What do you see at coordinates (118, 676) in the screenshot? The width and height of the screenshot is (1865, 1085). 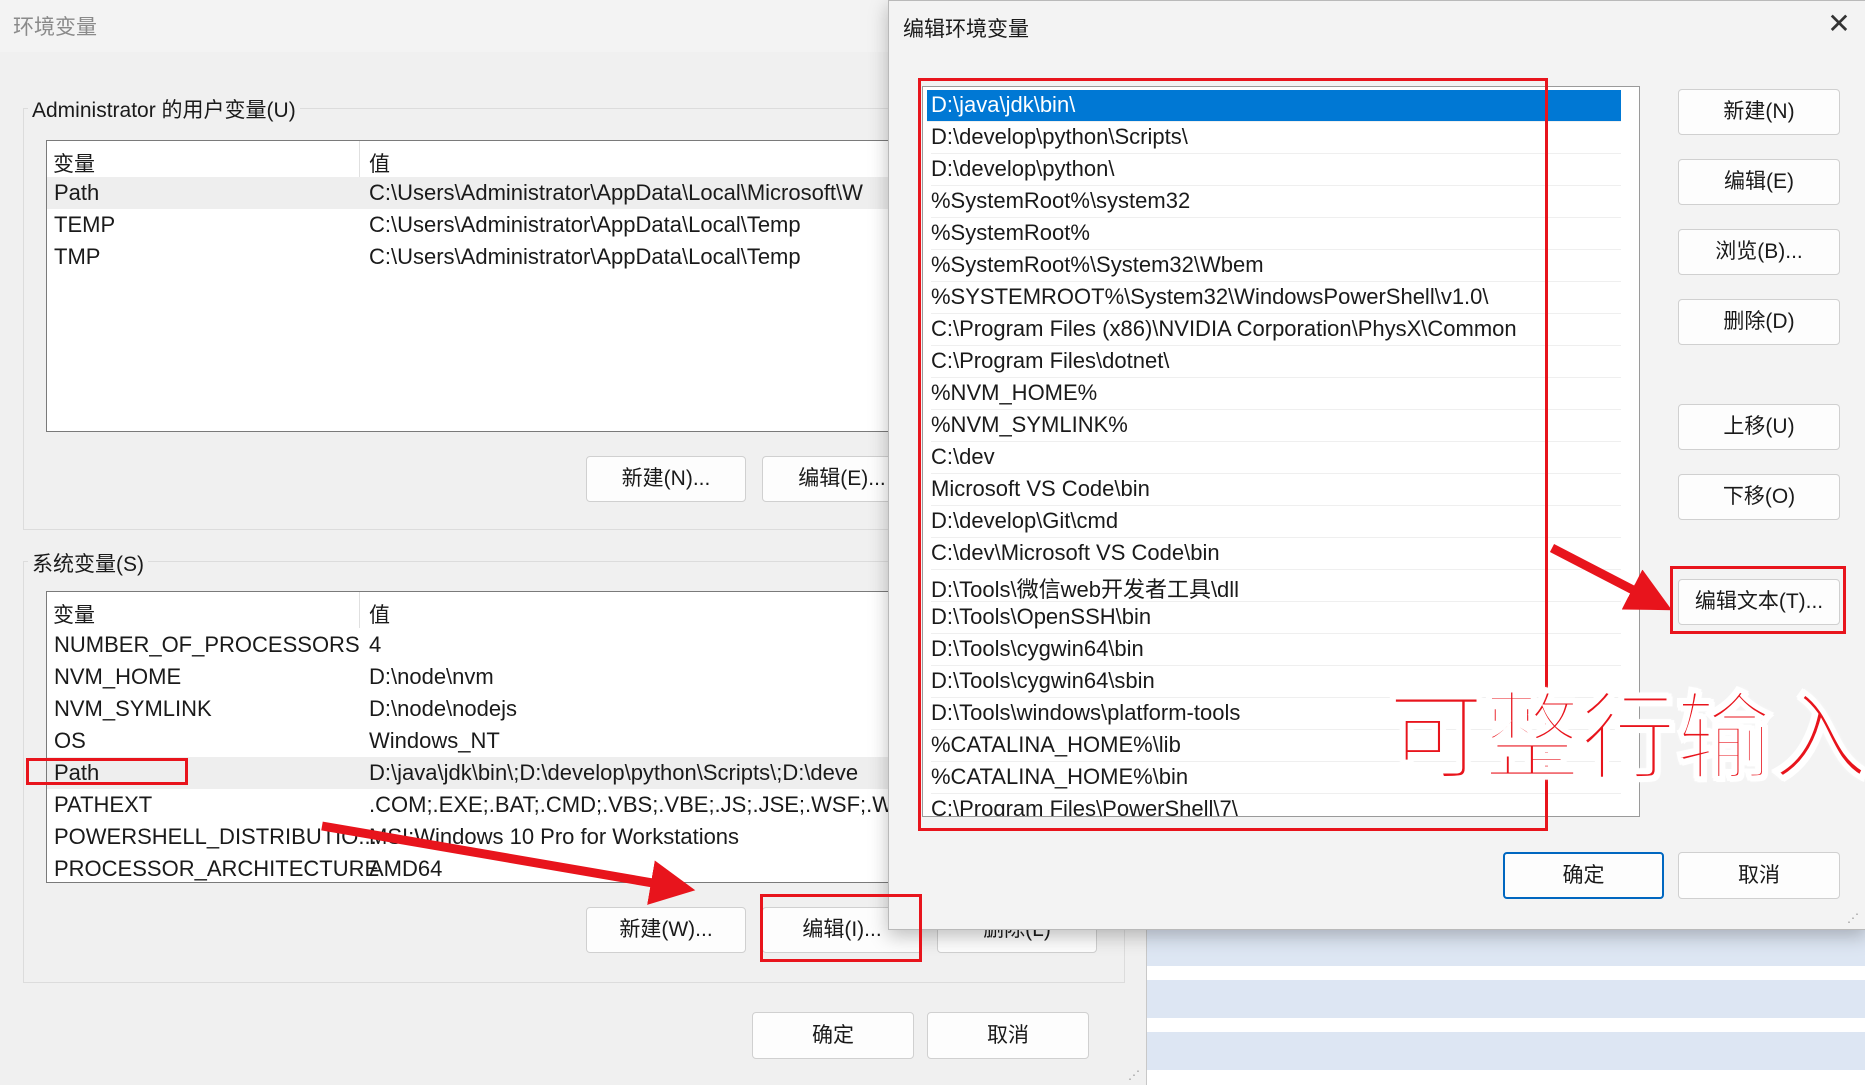 I see `variable-name: NVM_HOME` at bounding box center [118, 676].